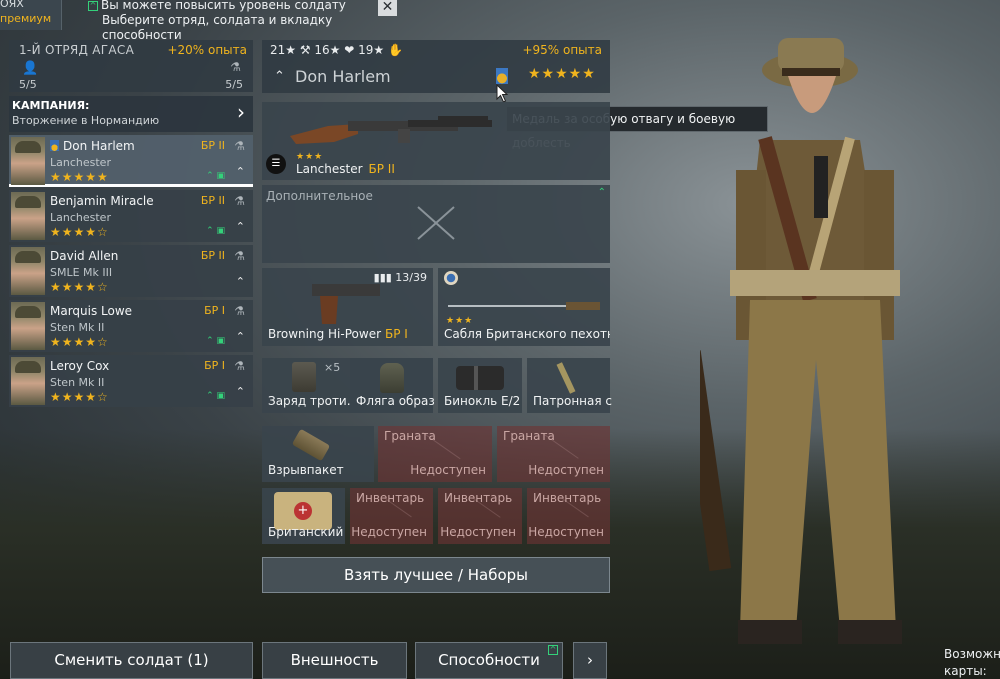 Image resolution: width=1000 pixels, height=679 pixels. What do you see at coordinates (570, 385) in the screenshot?
I see `item-slot: Патронная с` at bounding box center [570, 385].